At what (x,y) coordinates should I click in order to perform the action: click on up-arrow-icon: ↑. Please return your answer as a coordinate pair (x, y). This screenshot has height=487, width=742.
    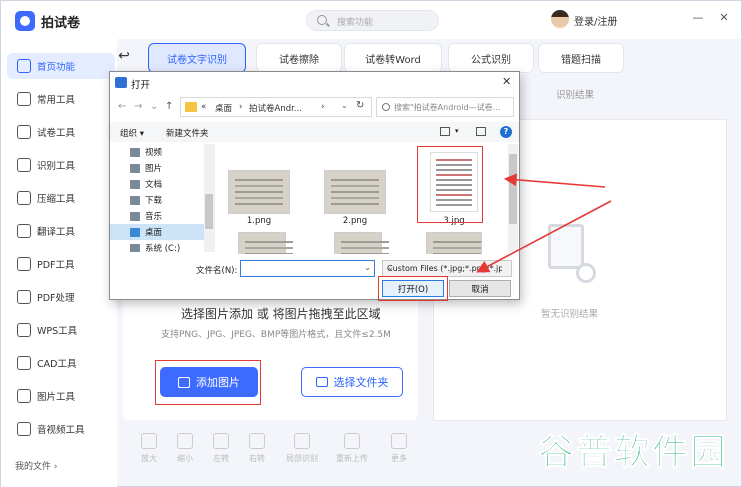
    Looking at the image, I should click on (169, 106).